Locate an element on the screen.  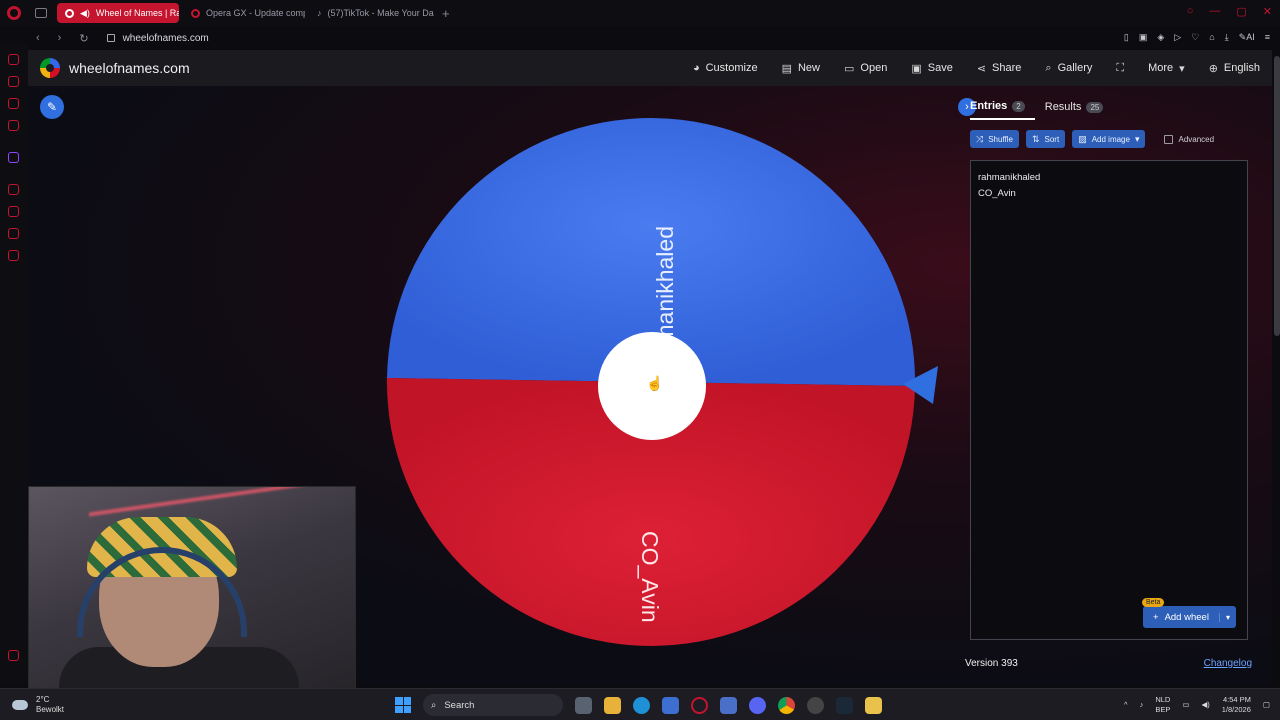
search-icon: ○ is located at coordinates (1190, 11).